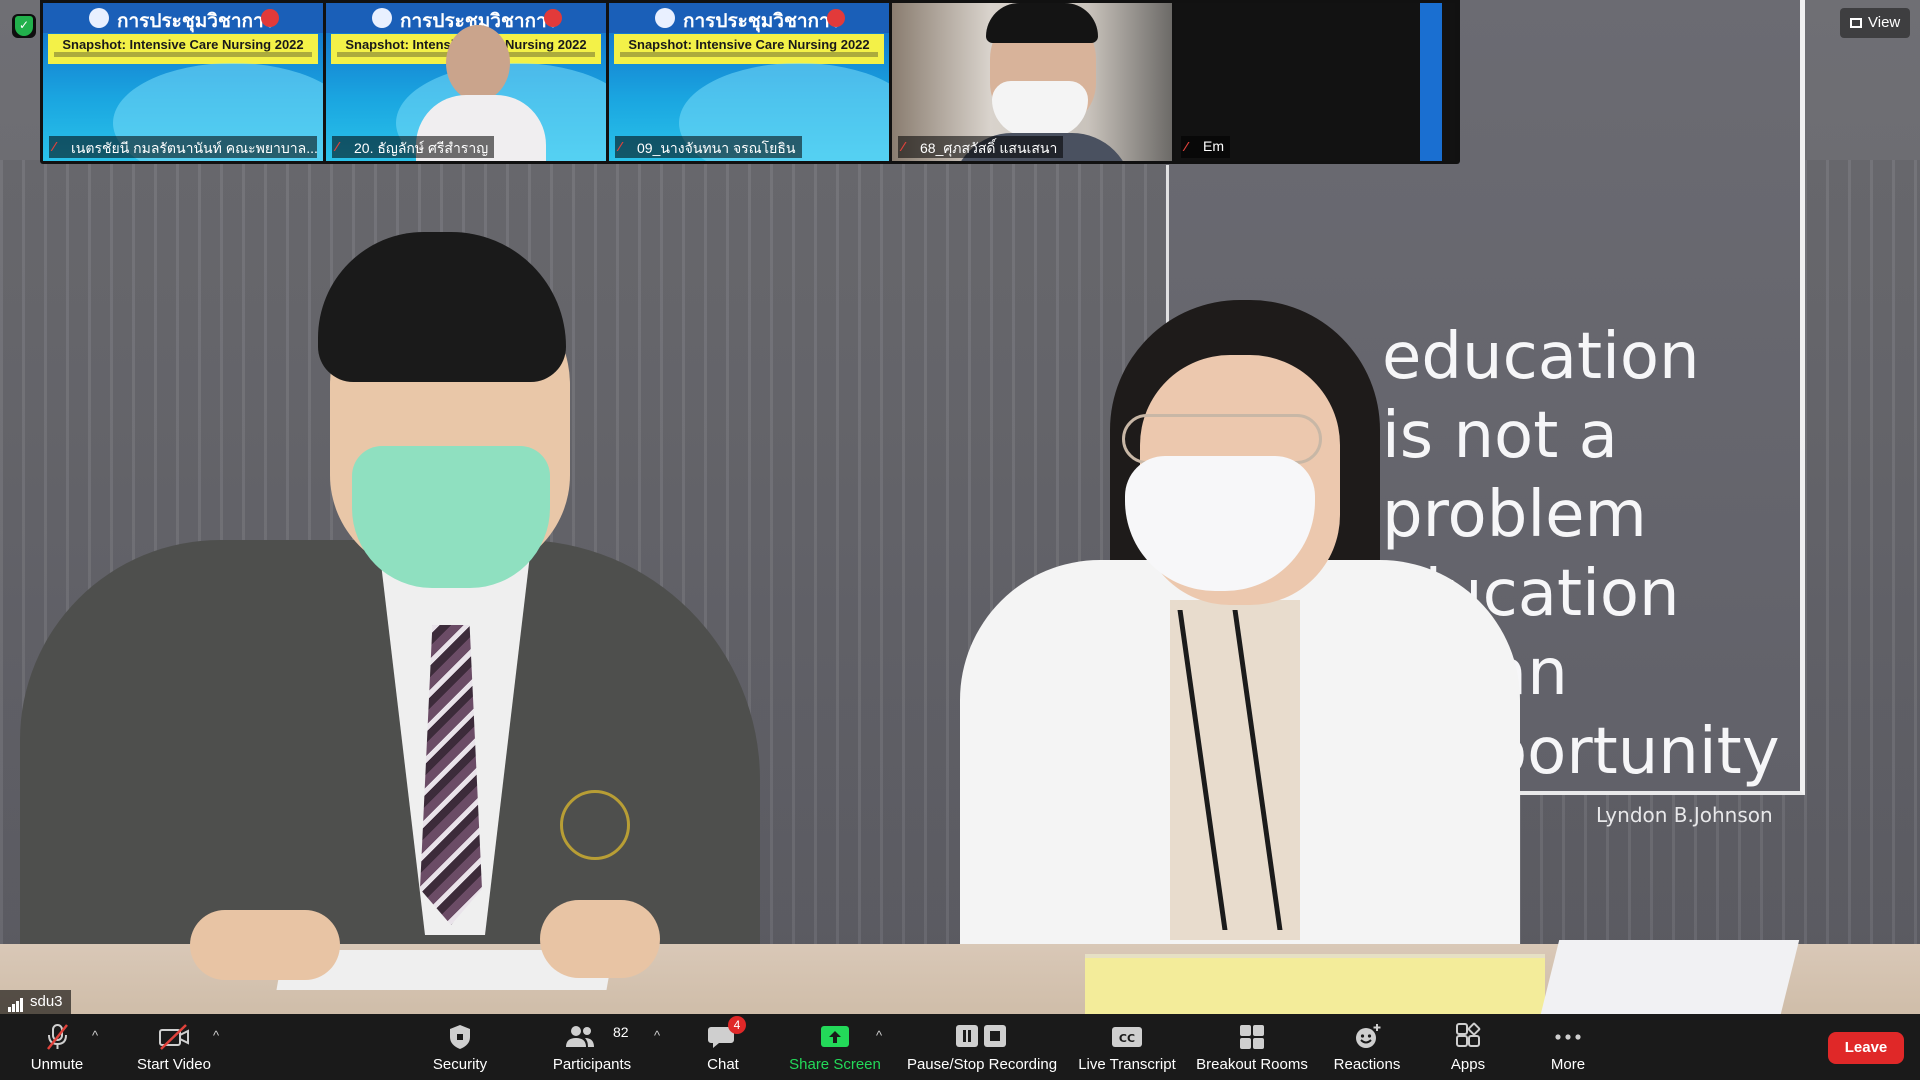 The image size is (1920, 1080). I want to click on more-dots-icon, so click(1568, 1037).